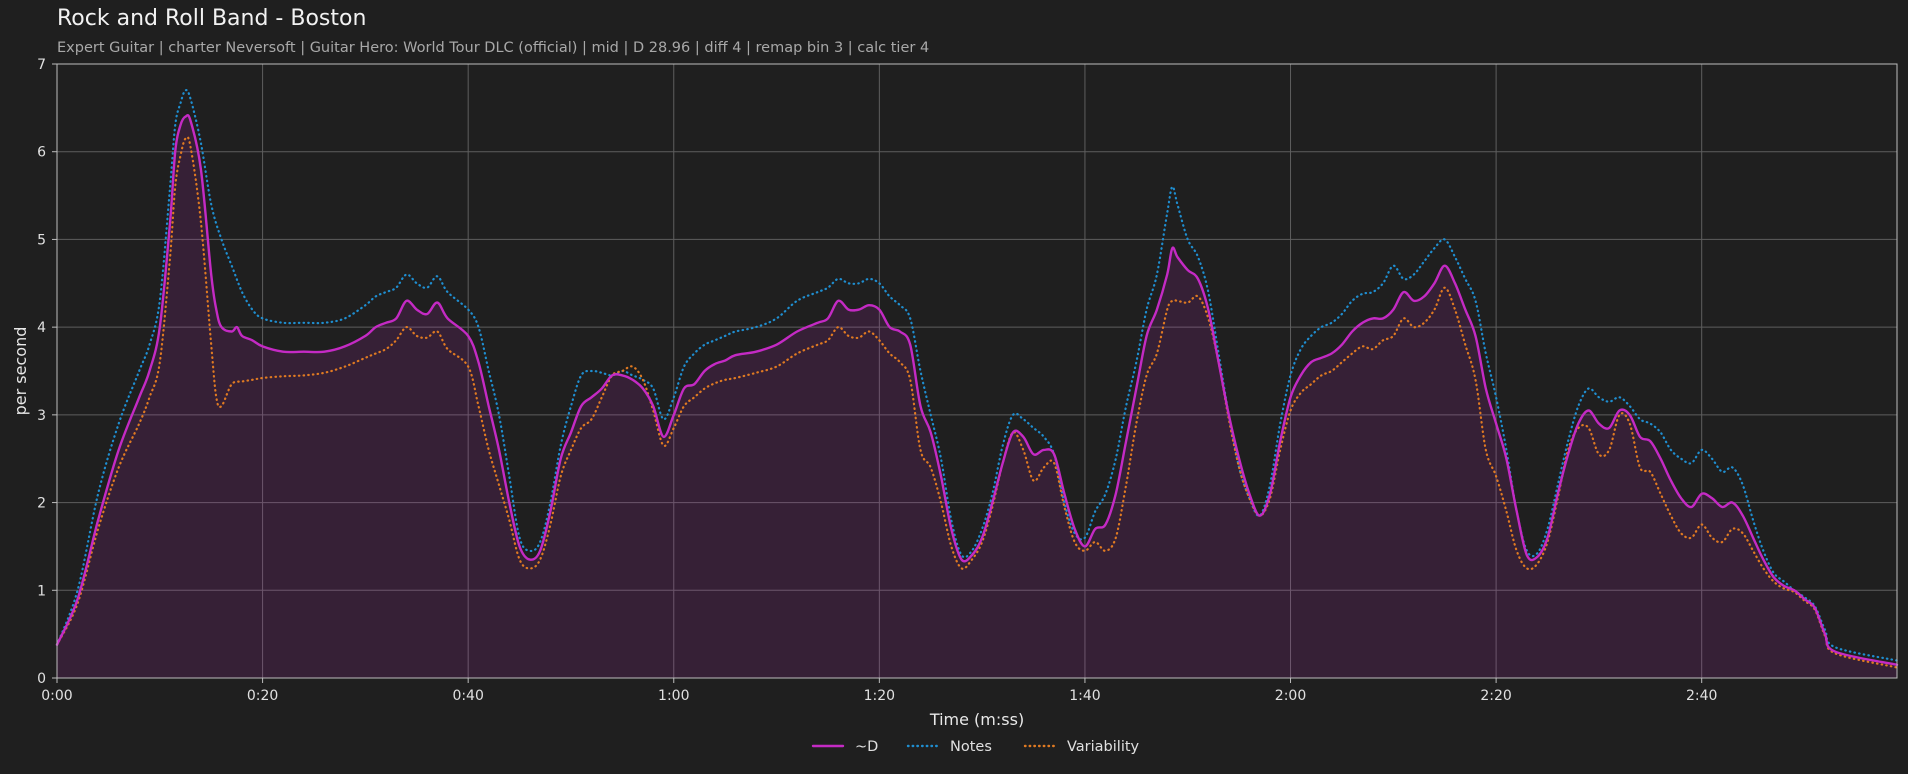  What do you see at coordinates (41, 416) in the screenshot?
I see `y-tick-label: 3` at bounding box center [41, 416].